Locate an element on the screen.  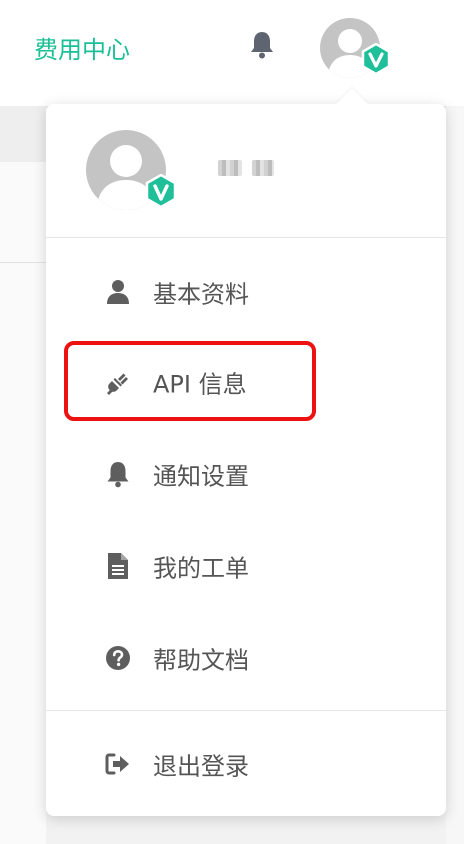
background-panel-right is located at coordinates (455, 475).